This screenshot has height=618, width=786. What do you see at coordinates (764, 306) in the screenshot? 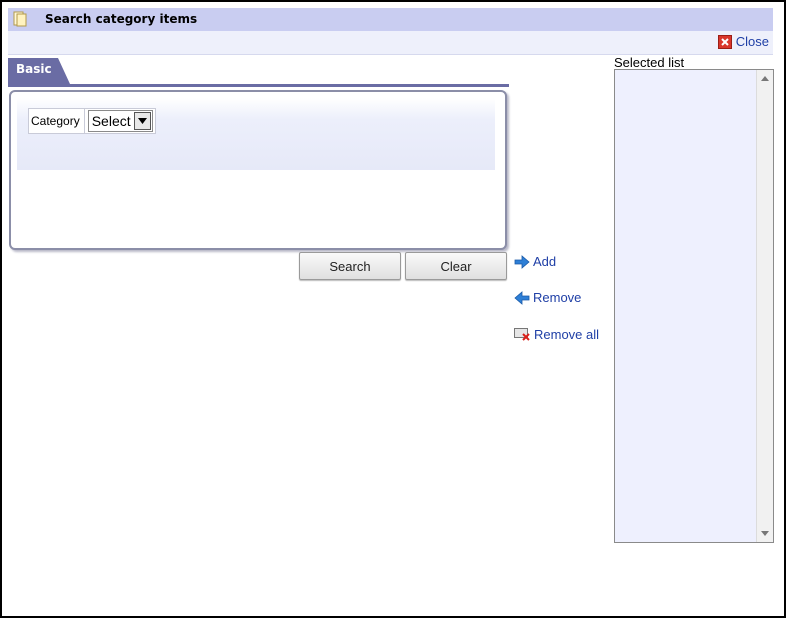
I see `listbox-scrollbar` at bounding box center [764, 306].